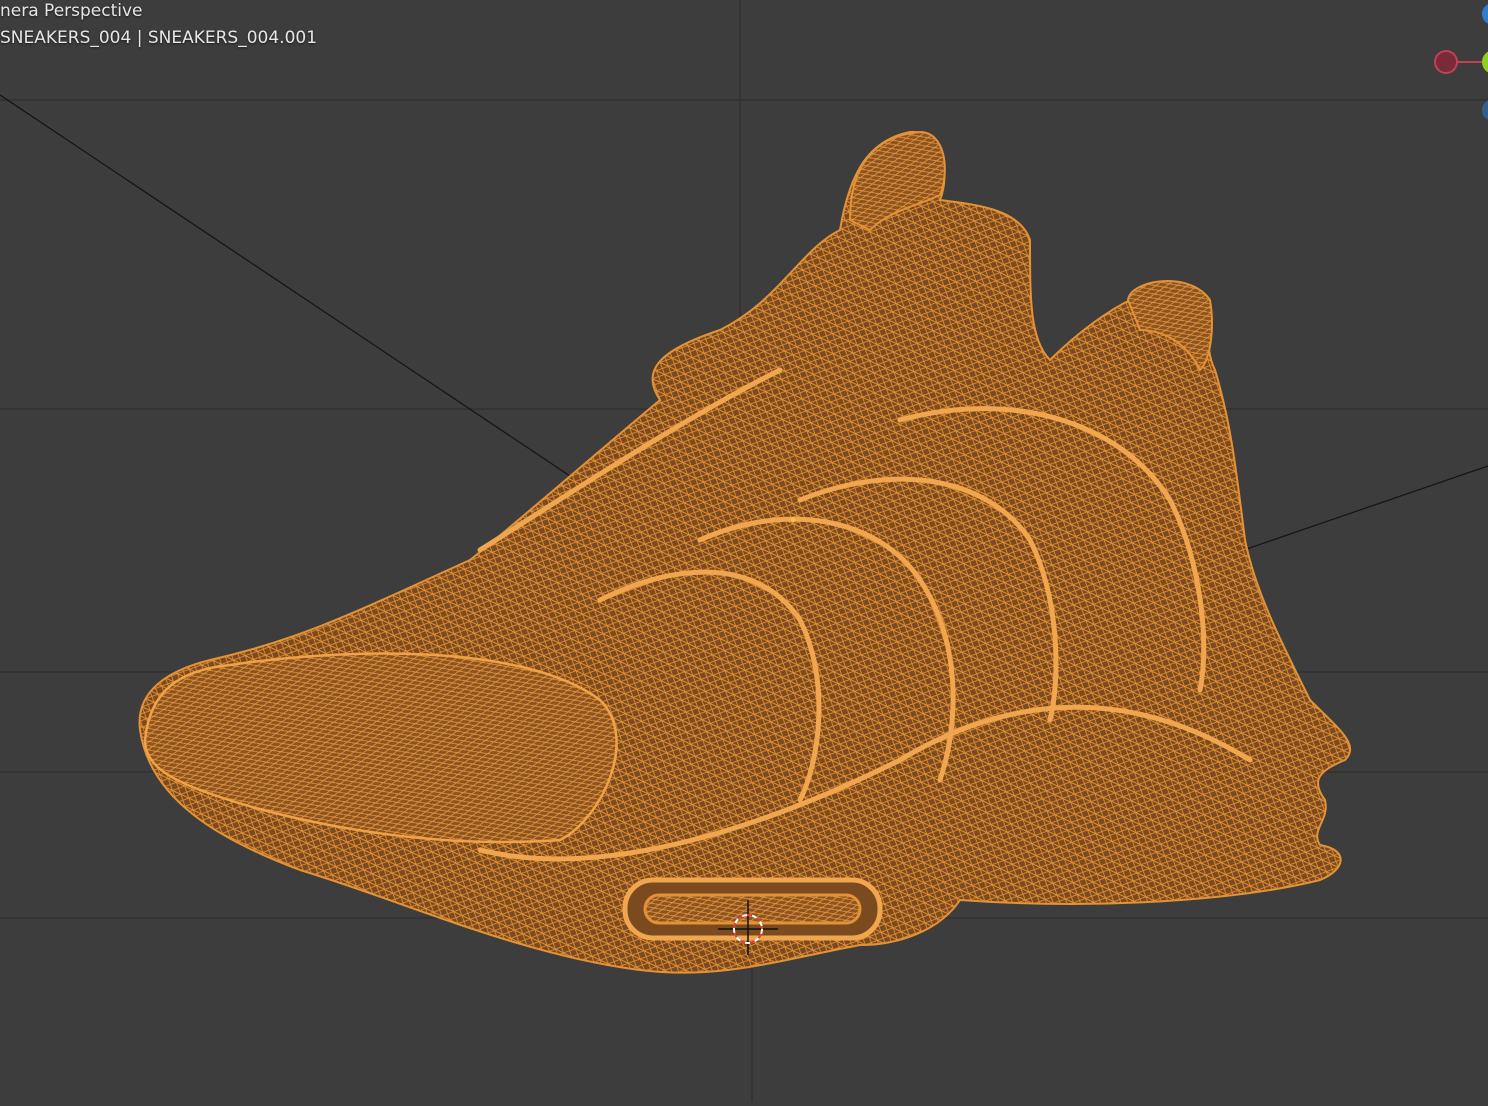 The width and height of the screenshot is (1488, 1106). Describe the element at coordinates (71, 11) in the screenshot. I see `view-name-label: nera Perspective` at that location.